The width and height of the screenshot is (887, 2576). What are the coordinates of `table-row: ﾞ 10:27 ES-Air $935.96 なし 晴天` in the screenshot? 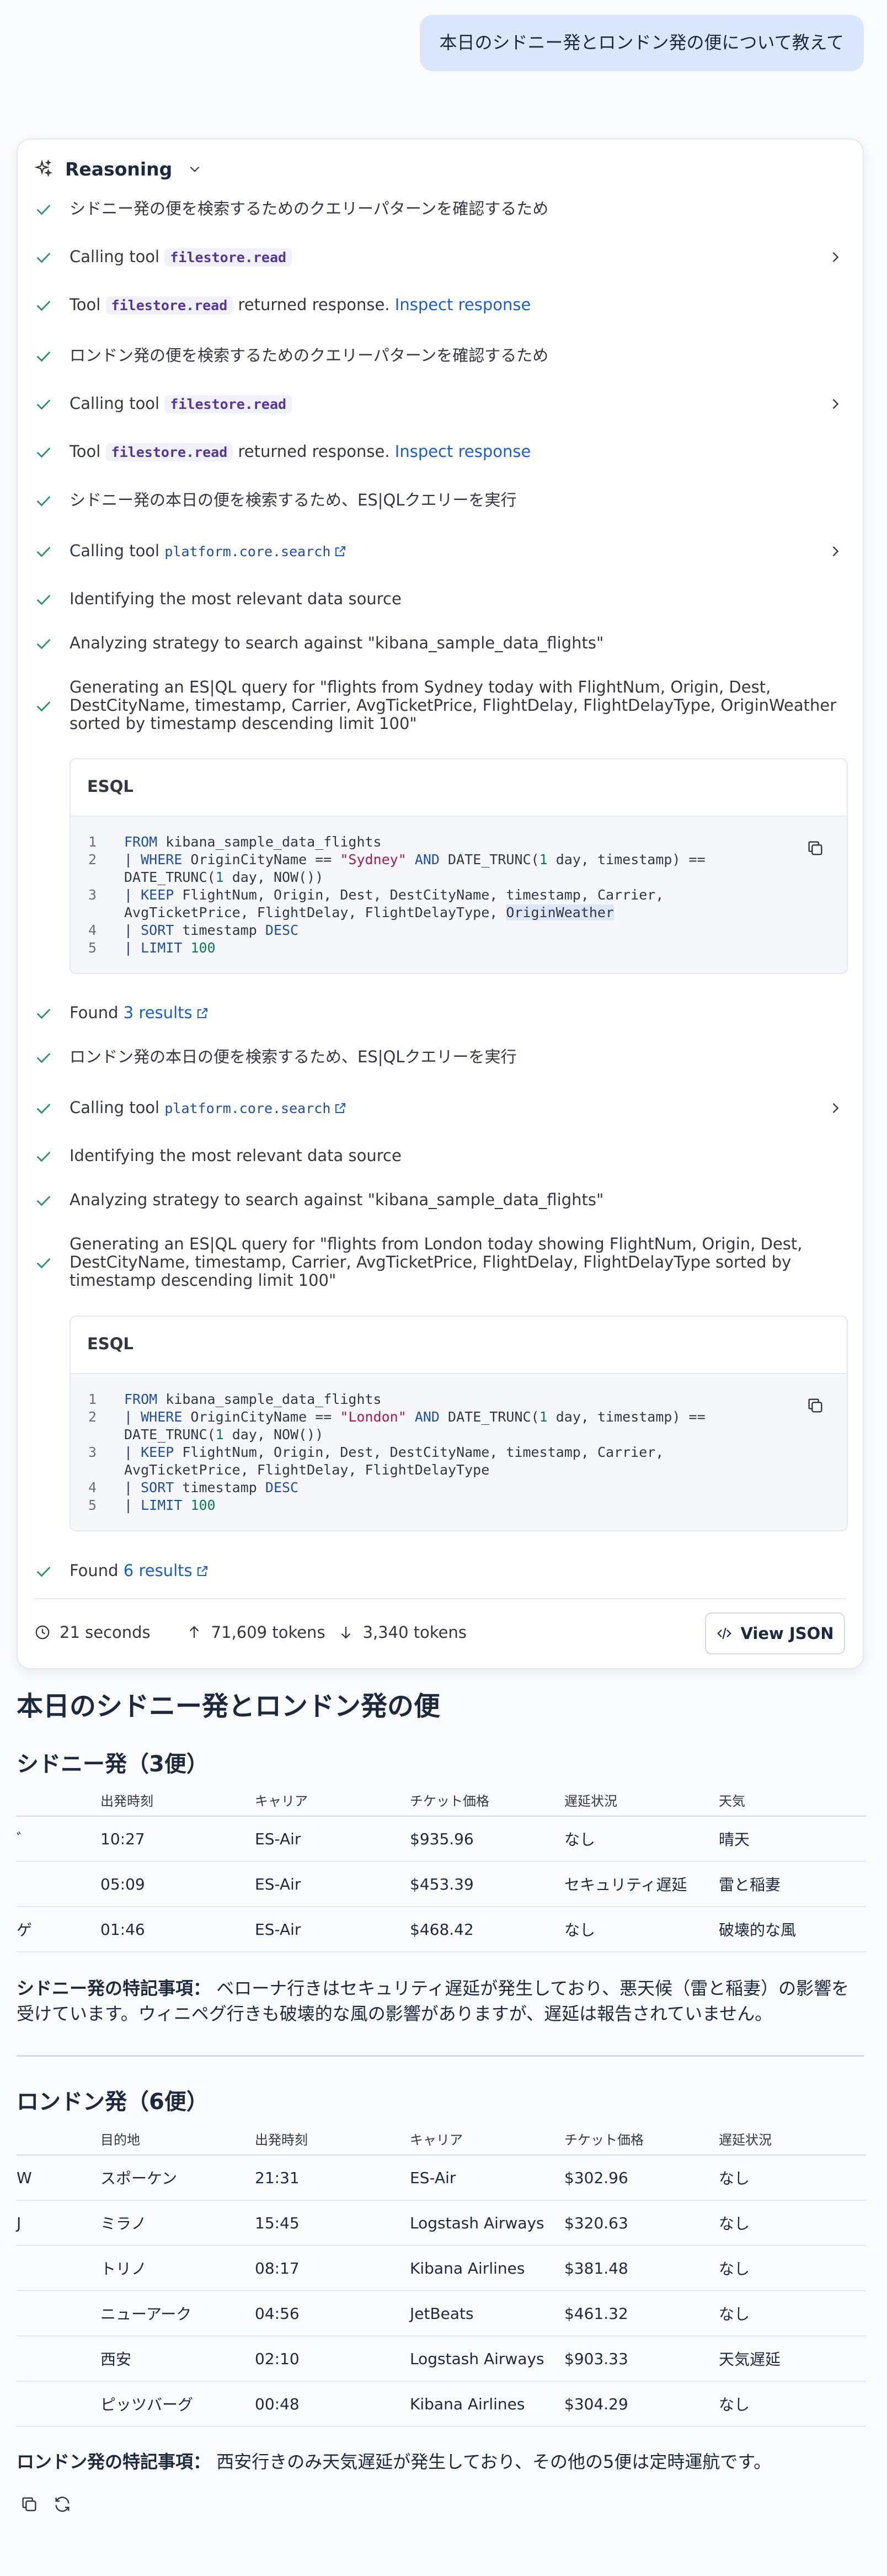 It's located at (441, 1839).